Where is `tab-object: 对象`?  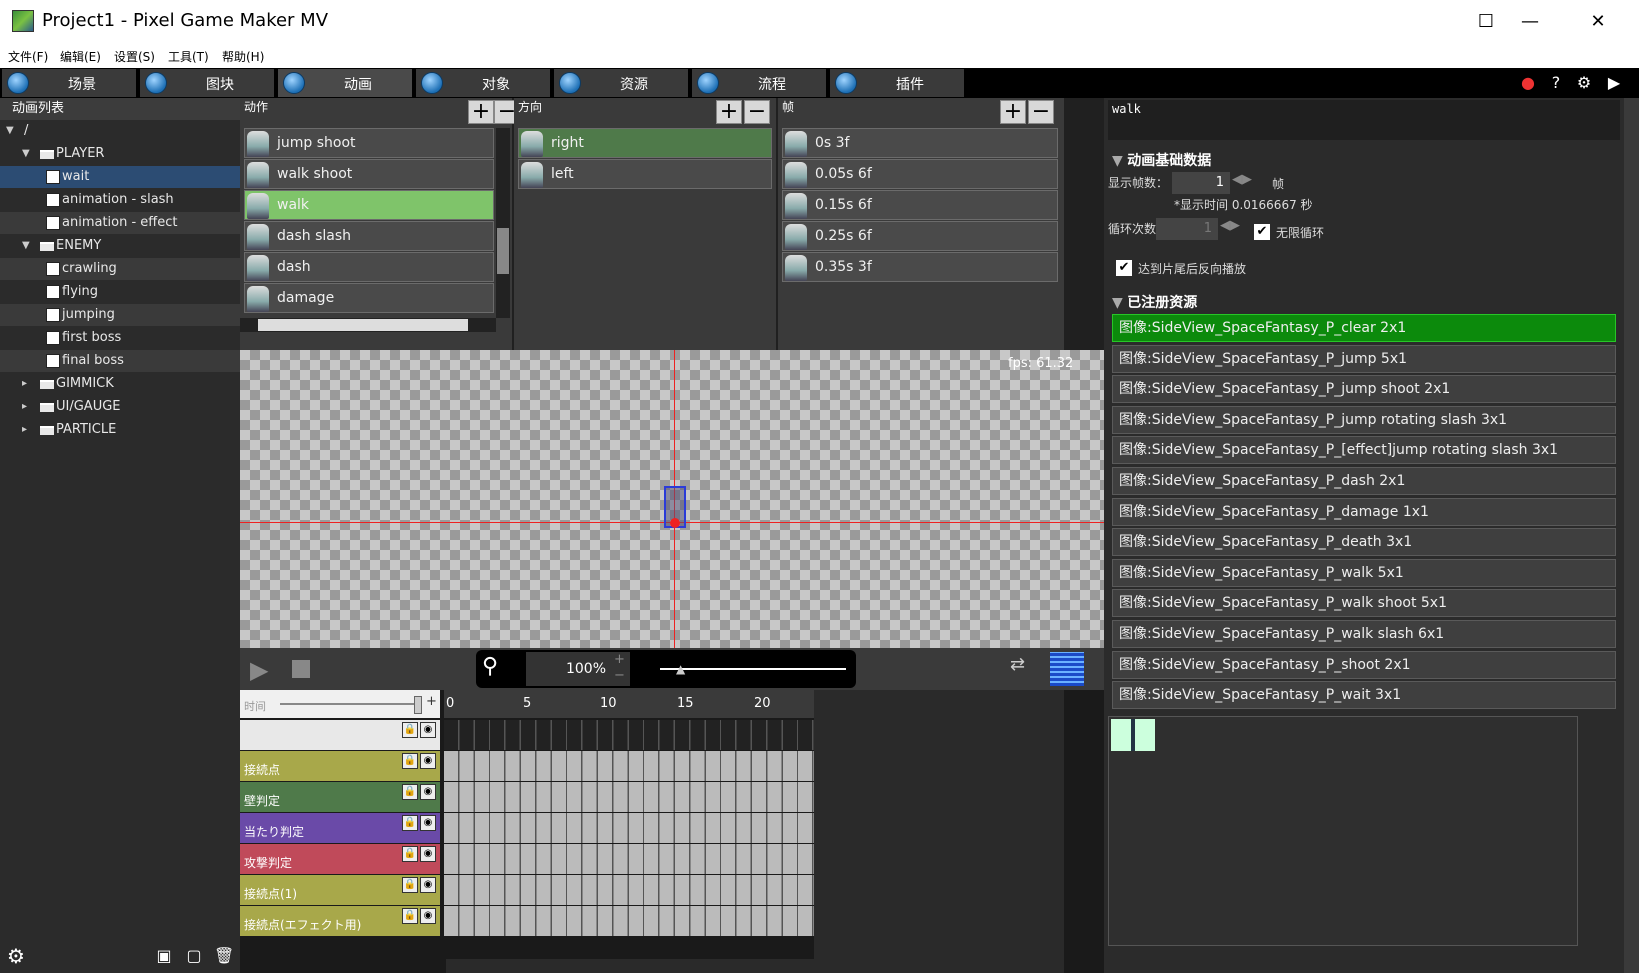
tab-object: 对象 is located at coordinates (484, 83).